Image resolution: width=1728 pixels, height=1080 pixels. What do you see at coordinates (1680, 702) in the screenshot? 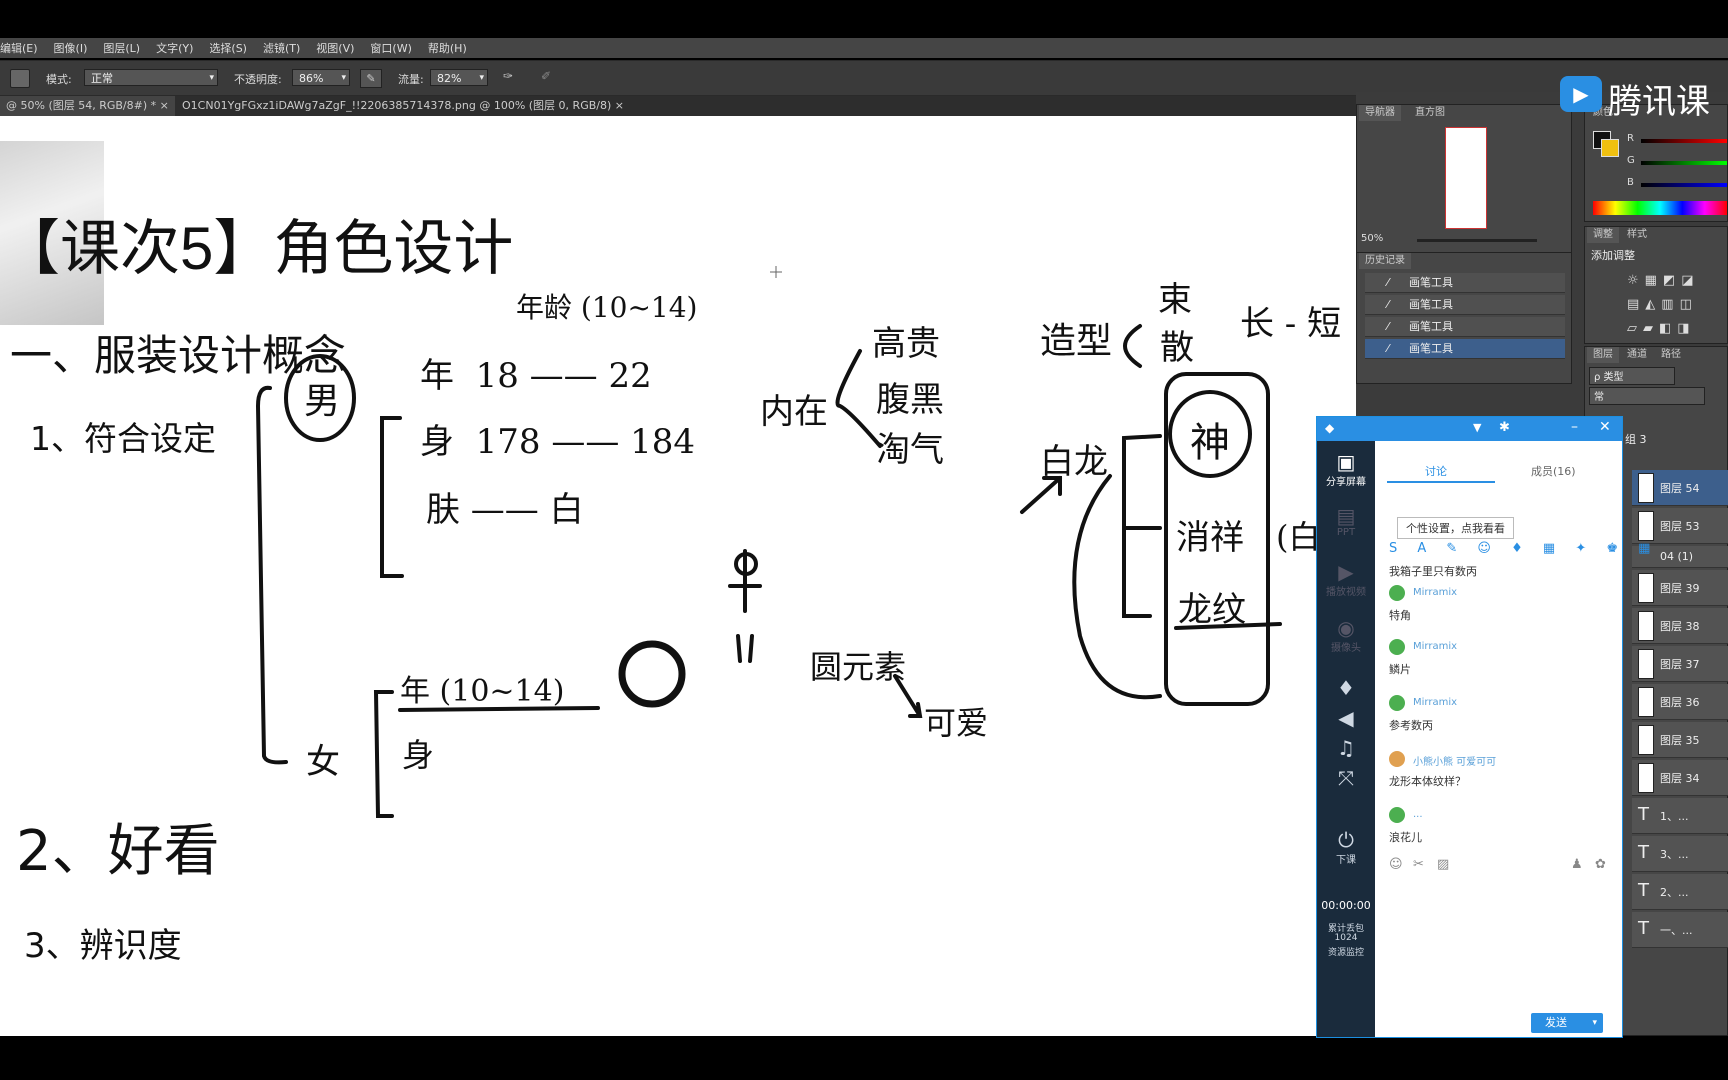
I see `layer-row: 图层 36` at bounding box center [1680, 702].